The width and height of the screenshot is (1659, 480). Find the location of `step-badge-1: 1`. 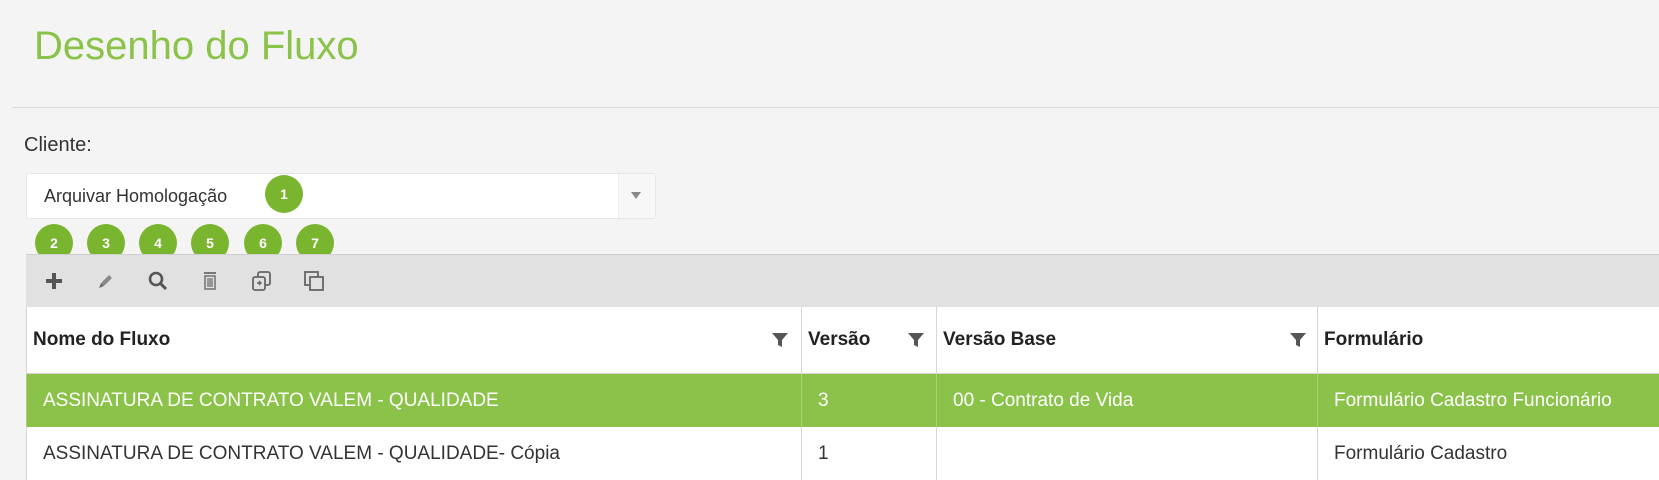

step-badge-1: 1 is located at coordinates (284, 194).